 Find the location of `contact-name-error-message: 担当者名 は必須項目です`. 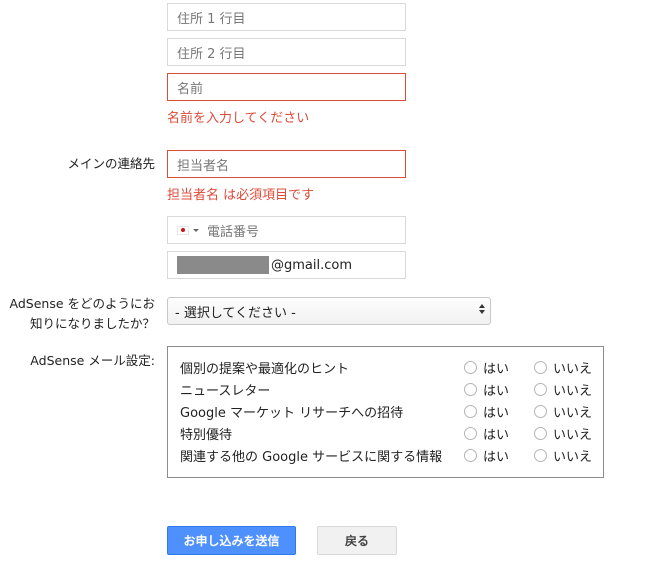

contact-name-error-message: 担当者名 は必須項目です is located at coordinates (241, 195).